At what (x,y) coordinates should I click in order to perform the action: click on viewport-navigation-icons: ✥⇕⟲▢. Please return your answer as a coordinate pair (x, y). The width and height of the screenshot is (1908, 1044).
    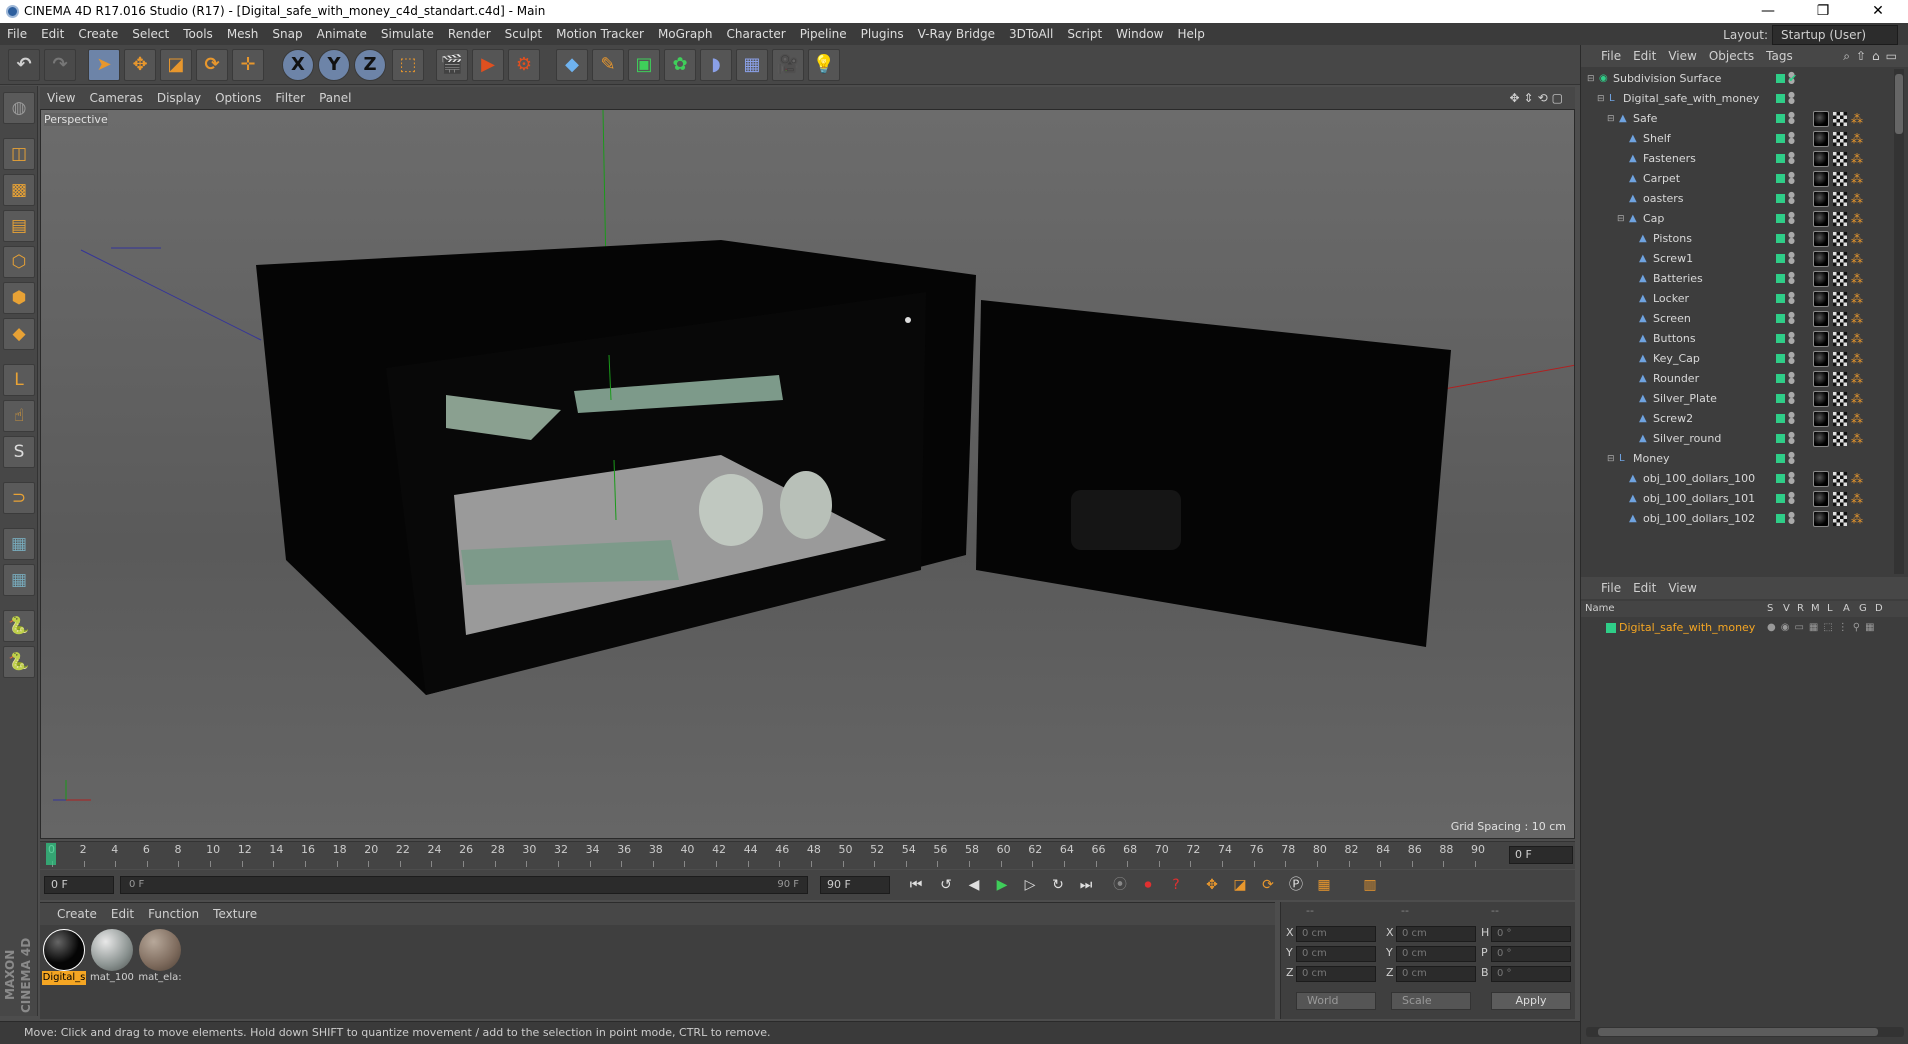
    Looking at the image, I should click on (1538, 98).